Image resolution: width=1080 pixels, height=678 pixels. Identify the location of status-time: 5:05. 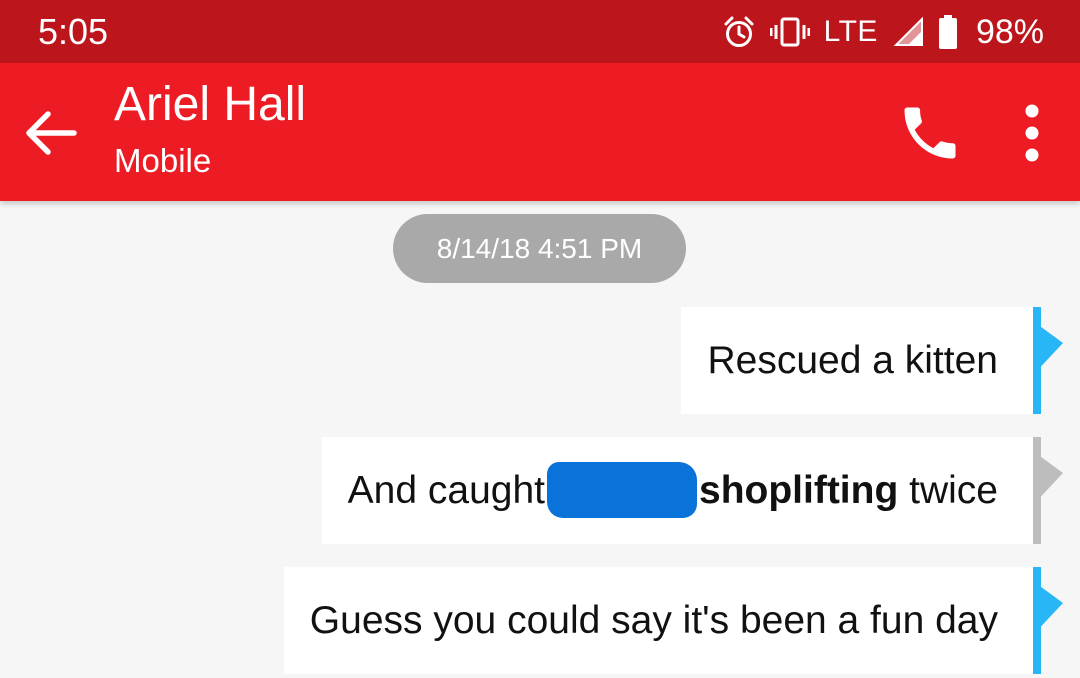
(73, 31).